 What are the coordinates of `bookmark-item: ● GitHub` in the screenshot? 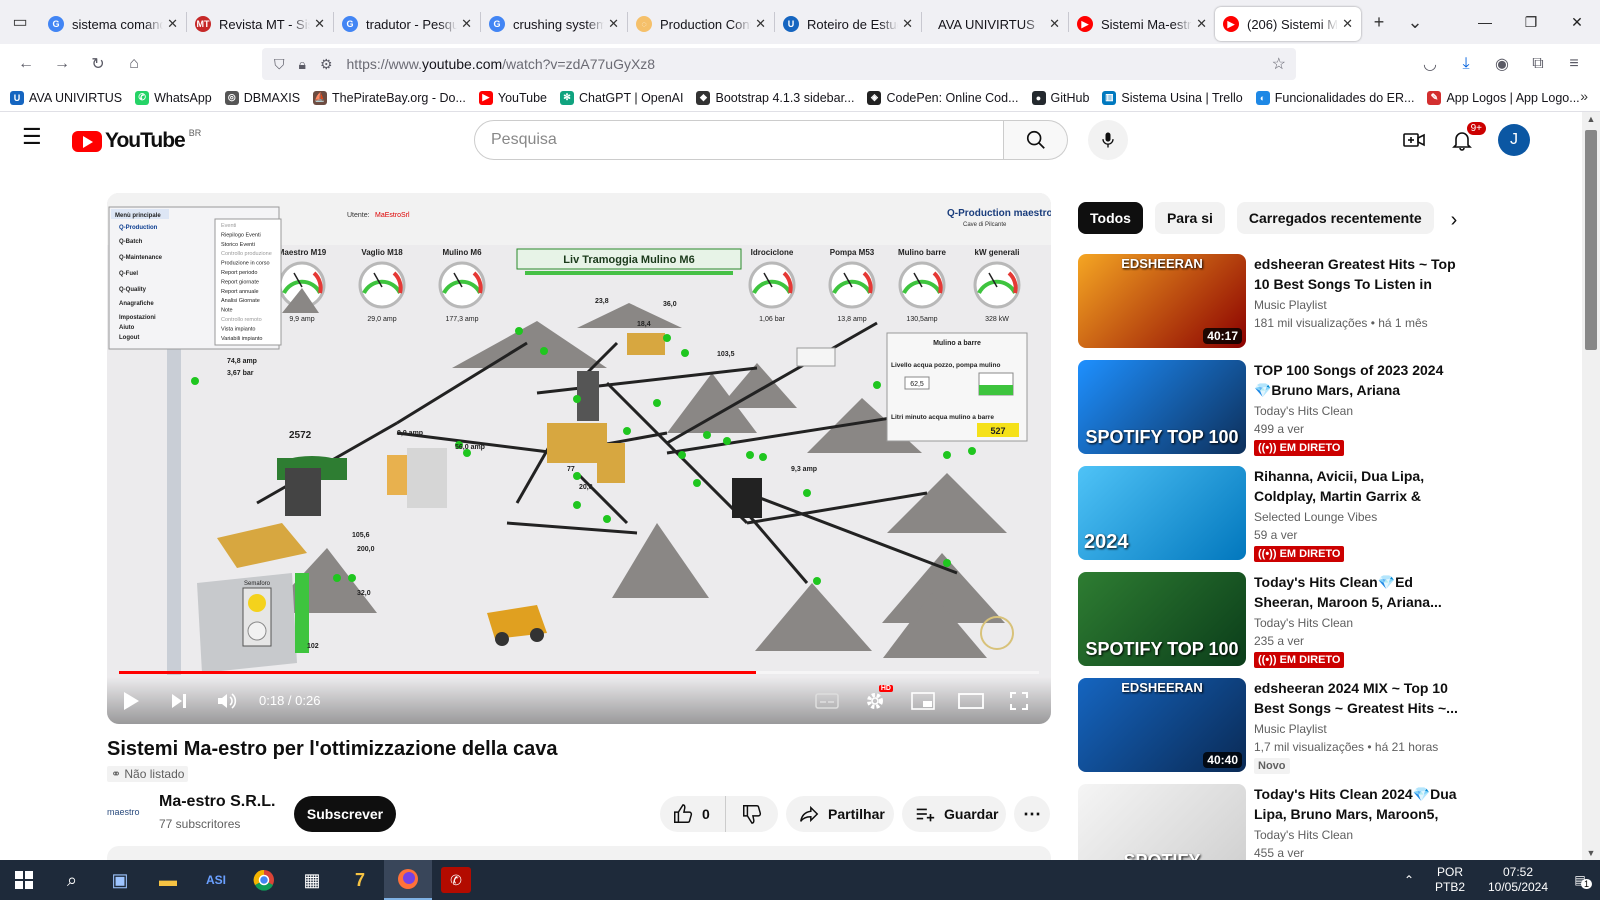 It's located at (1060, 97).